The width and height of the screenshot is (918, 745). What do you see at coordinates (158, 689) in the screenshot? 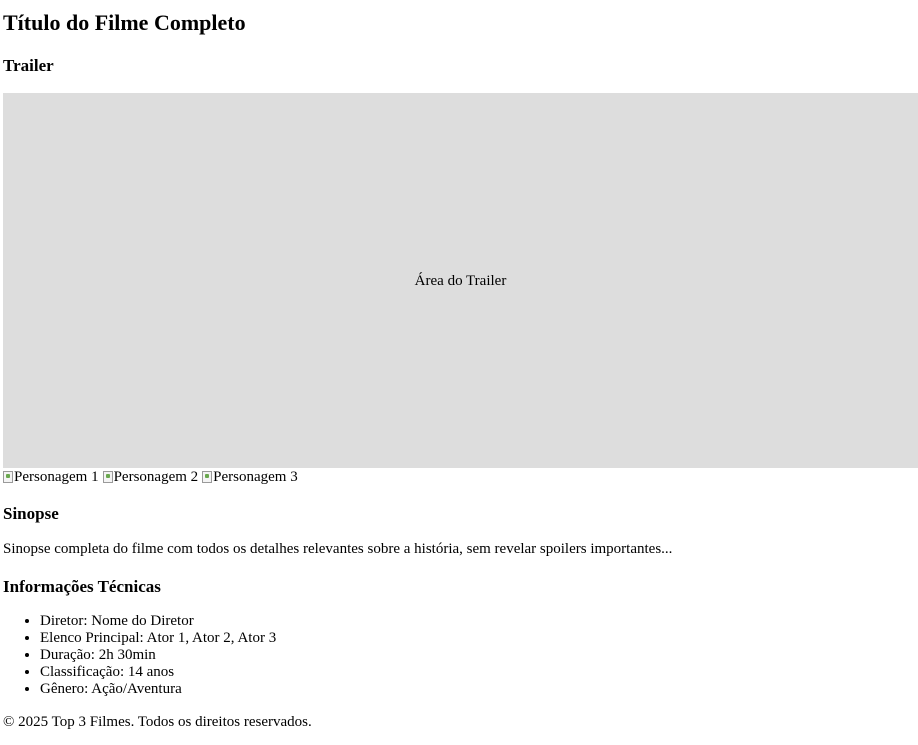
I see `tech-info-item-genre: Gênero: Ação/Aventura` at bounding box center [158, 689].